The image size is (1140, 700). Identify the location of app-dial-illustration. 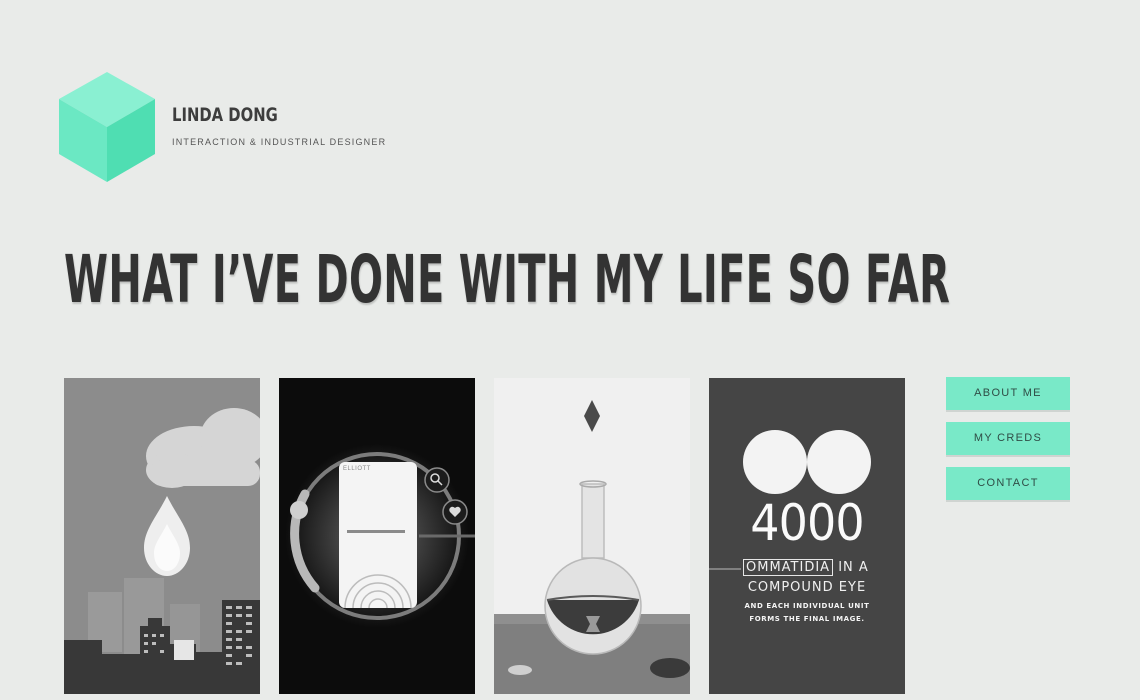
(377, 536).